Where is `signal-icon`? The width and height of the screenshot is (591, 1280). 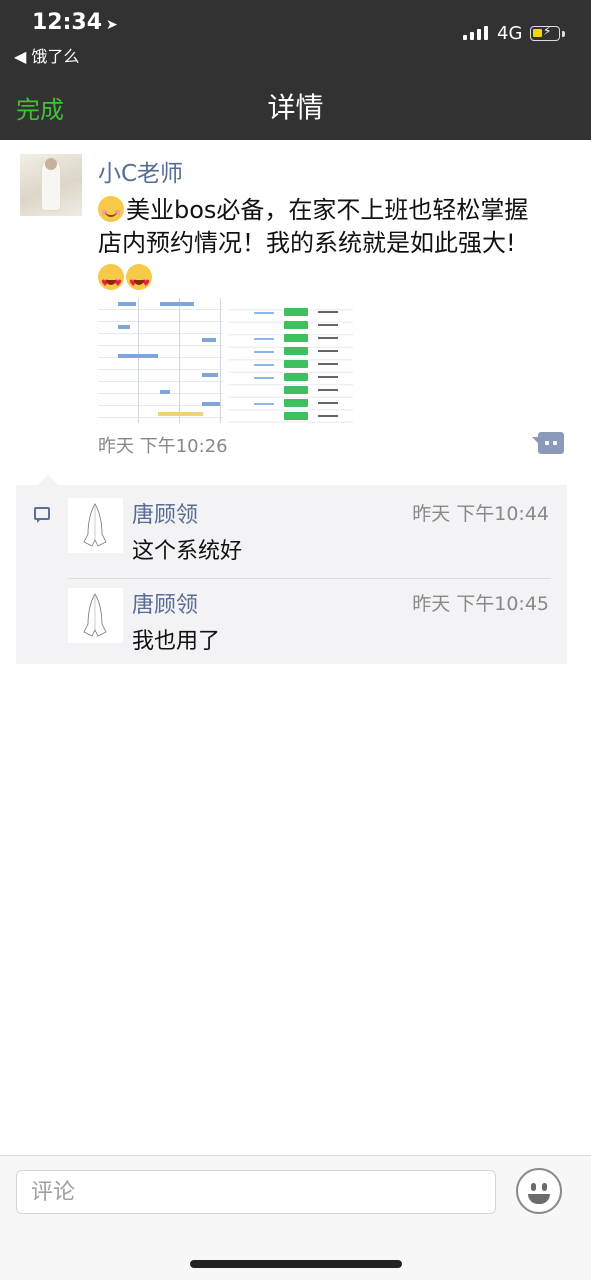
signal-icon is located at coordinates (475, 33).